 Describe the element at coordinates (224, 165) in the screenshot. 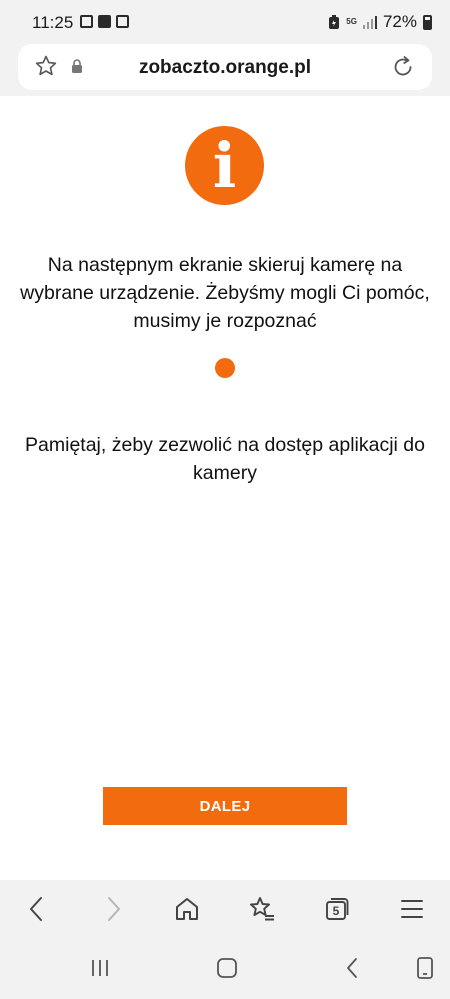

I see `info-icon: i` at that location.